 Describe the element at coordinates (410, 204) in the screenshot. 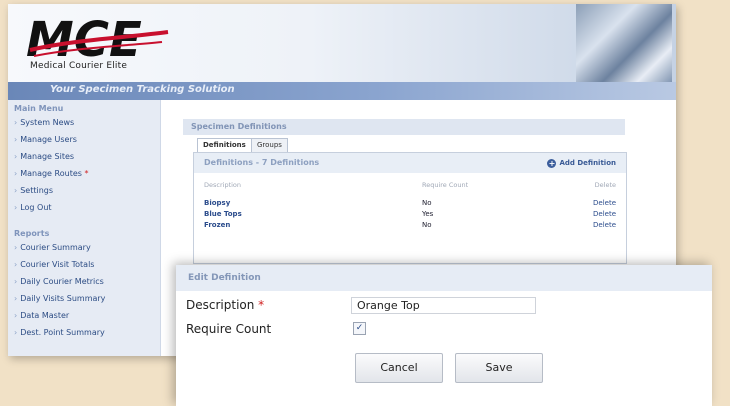

I see `table-row: Biopsy No Delete` at that location.